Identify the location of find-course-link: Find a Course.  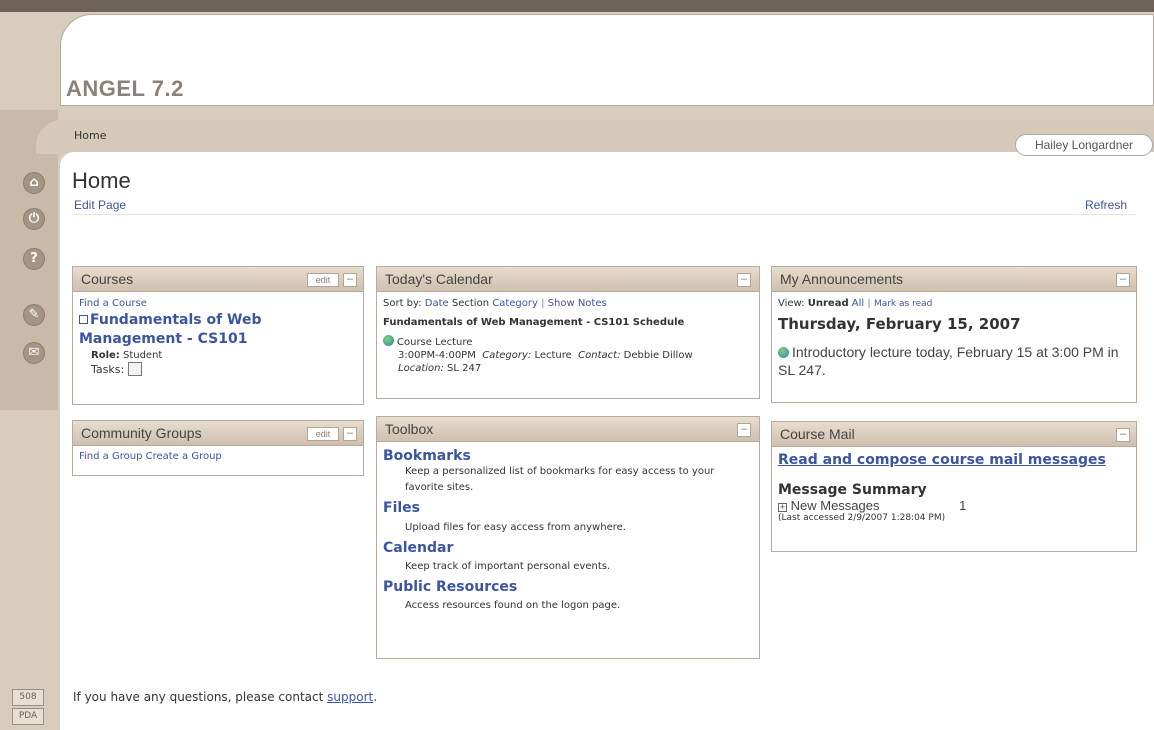
(218, 304).